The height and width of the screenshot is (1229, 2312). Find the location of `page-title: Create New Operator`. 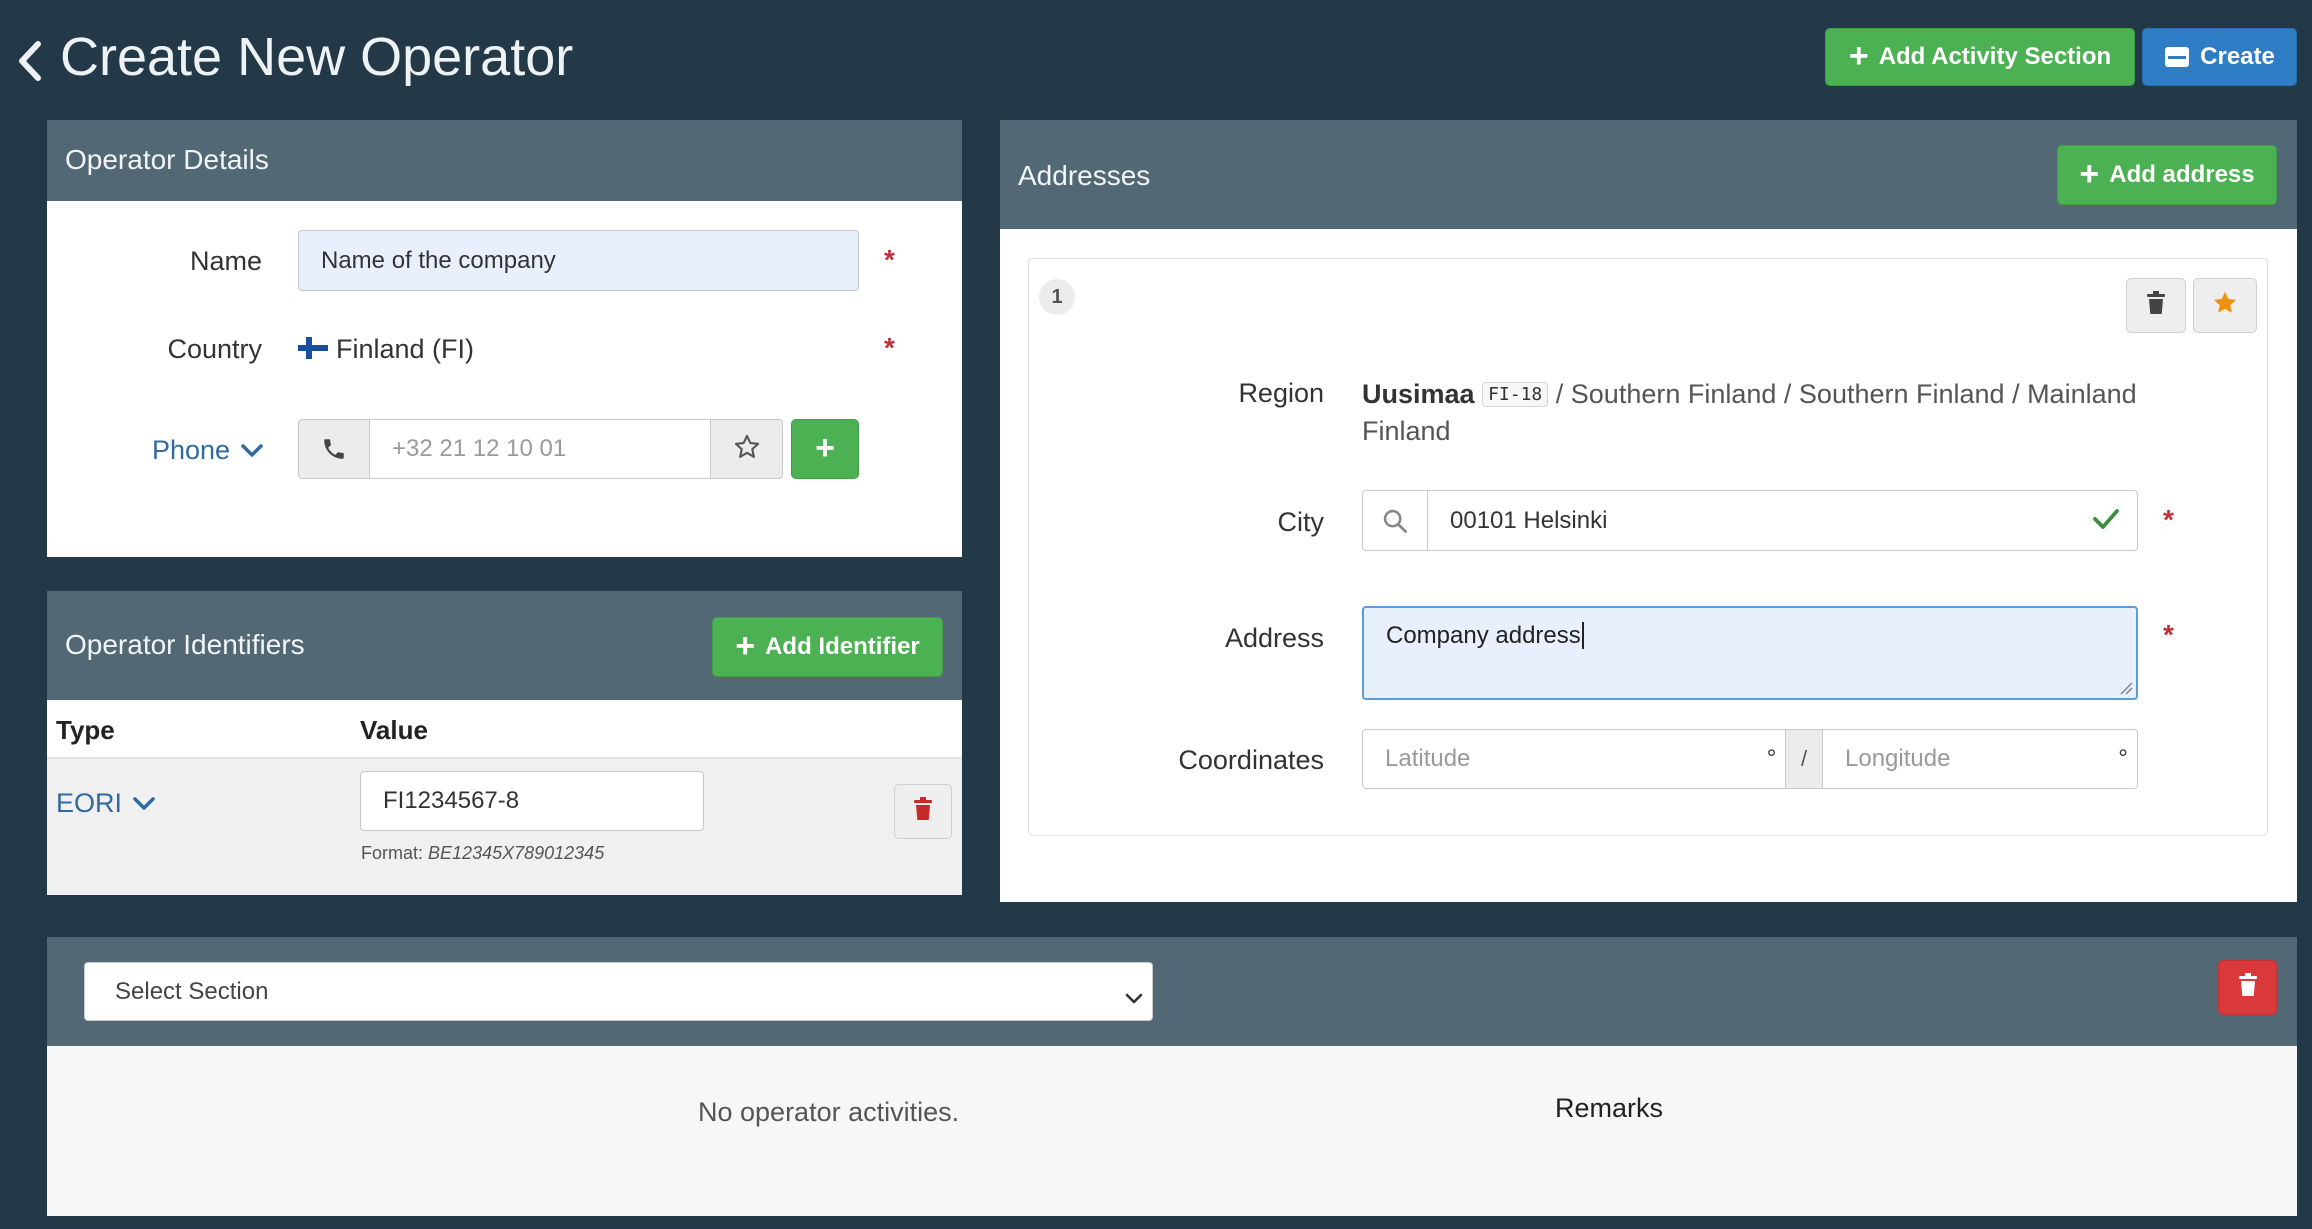

page-title: Create New Operator is located at coordinates (317, 57).